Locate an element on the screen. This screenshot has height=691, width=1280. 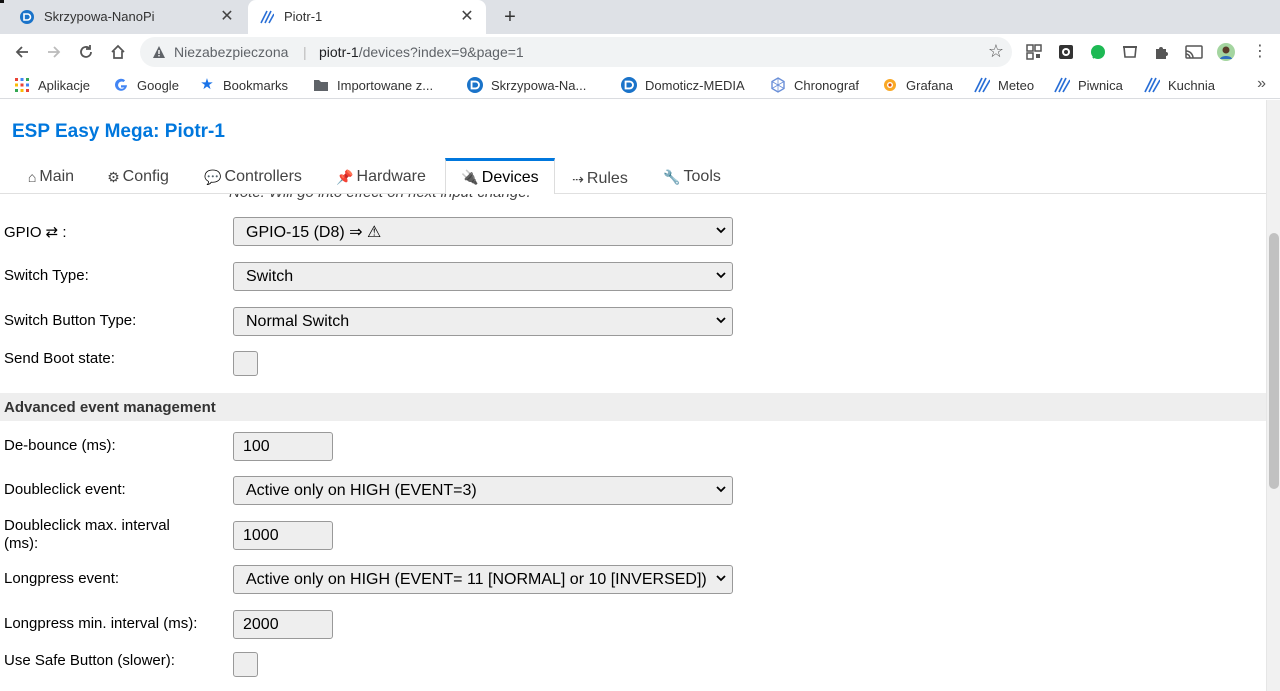
bookmark-star-icon: ☆ is located at coordinates (996, 51).